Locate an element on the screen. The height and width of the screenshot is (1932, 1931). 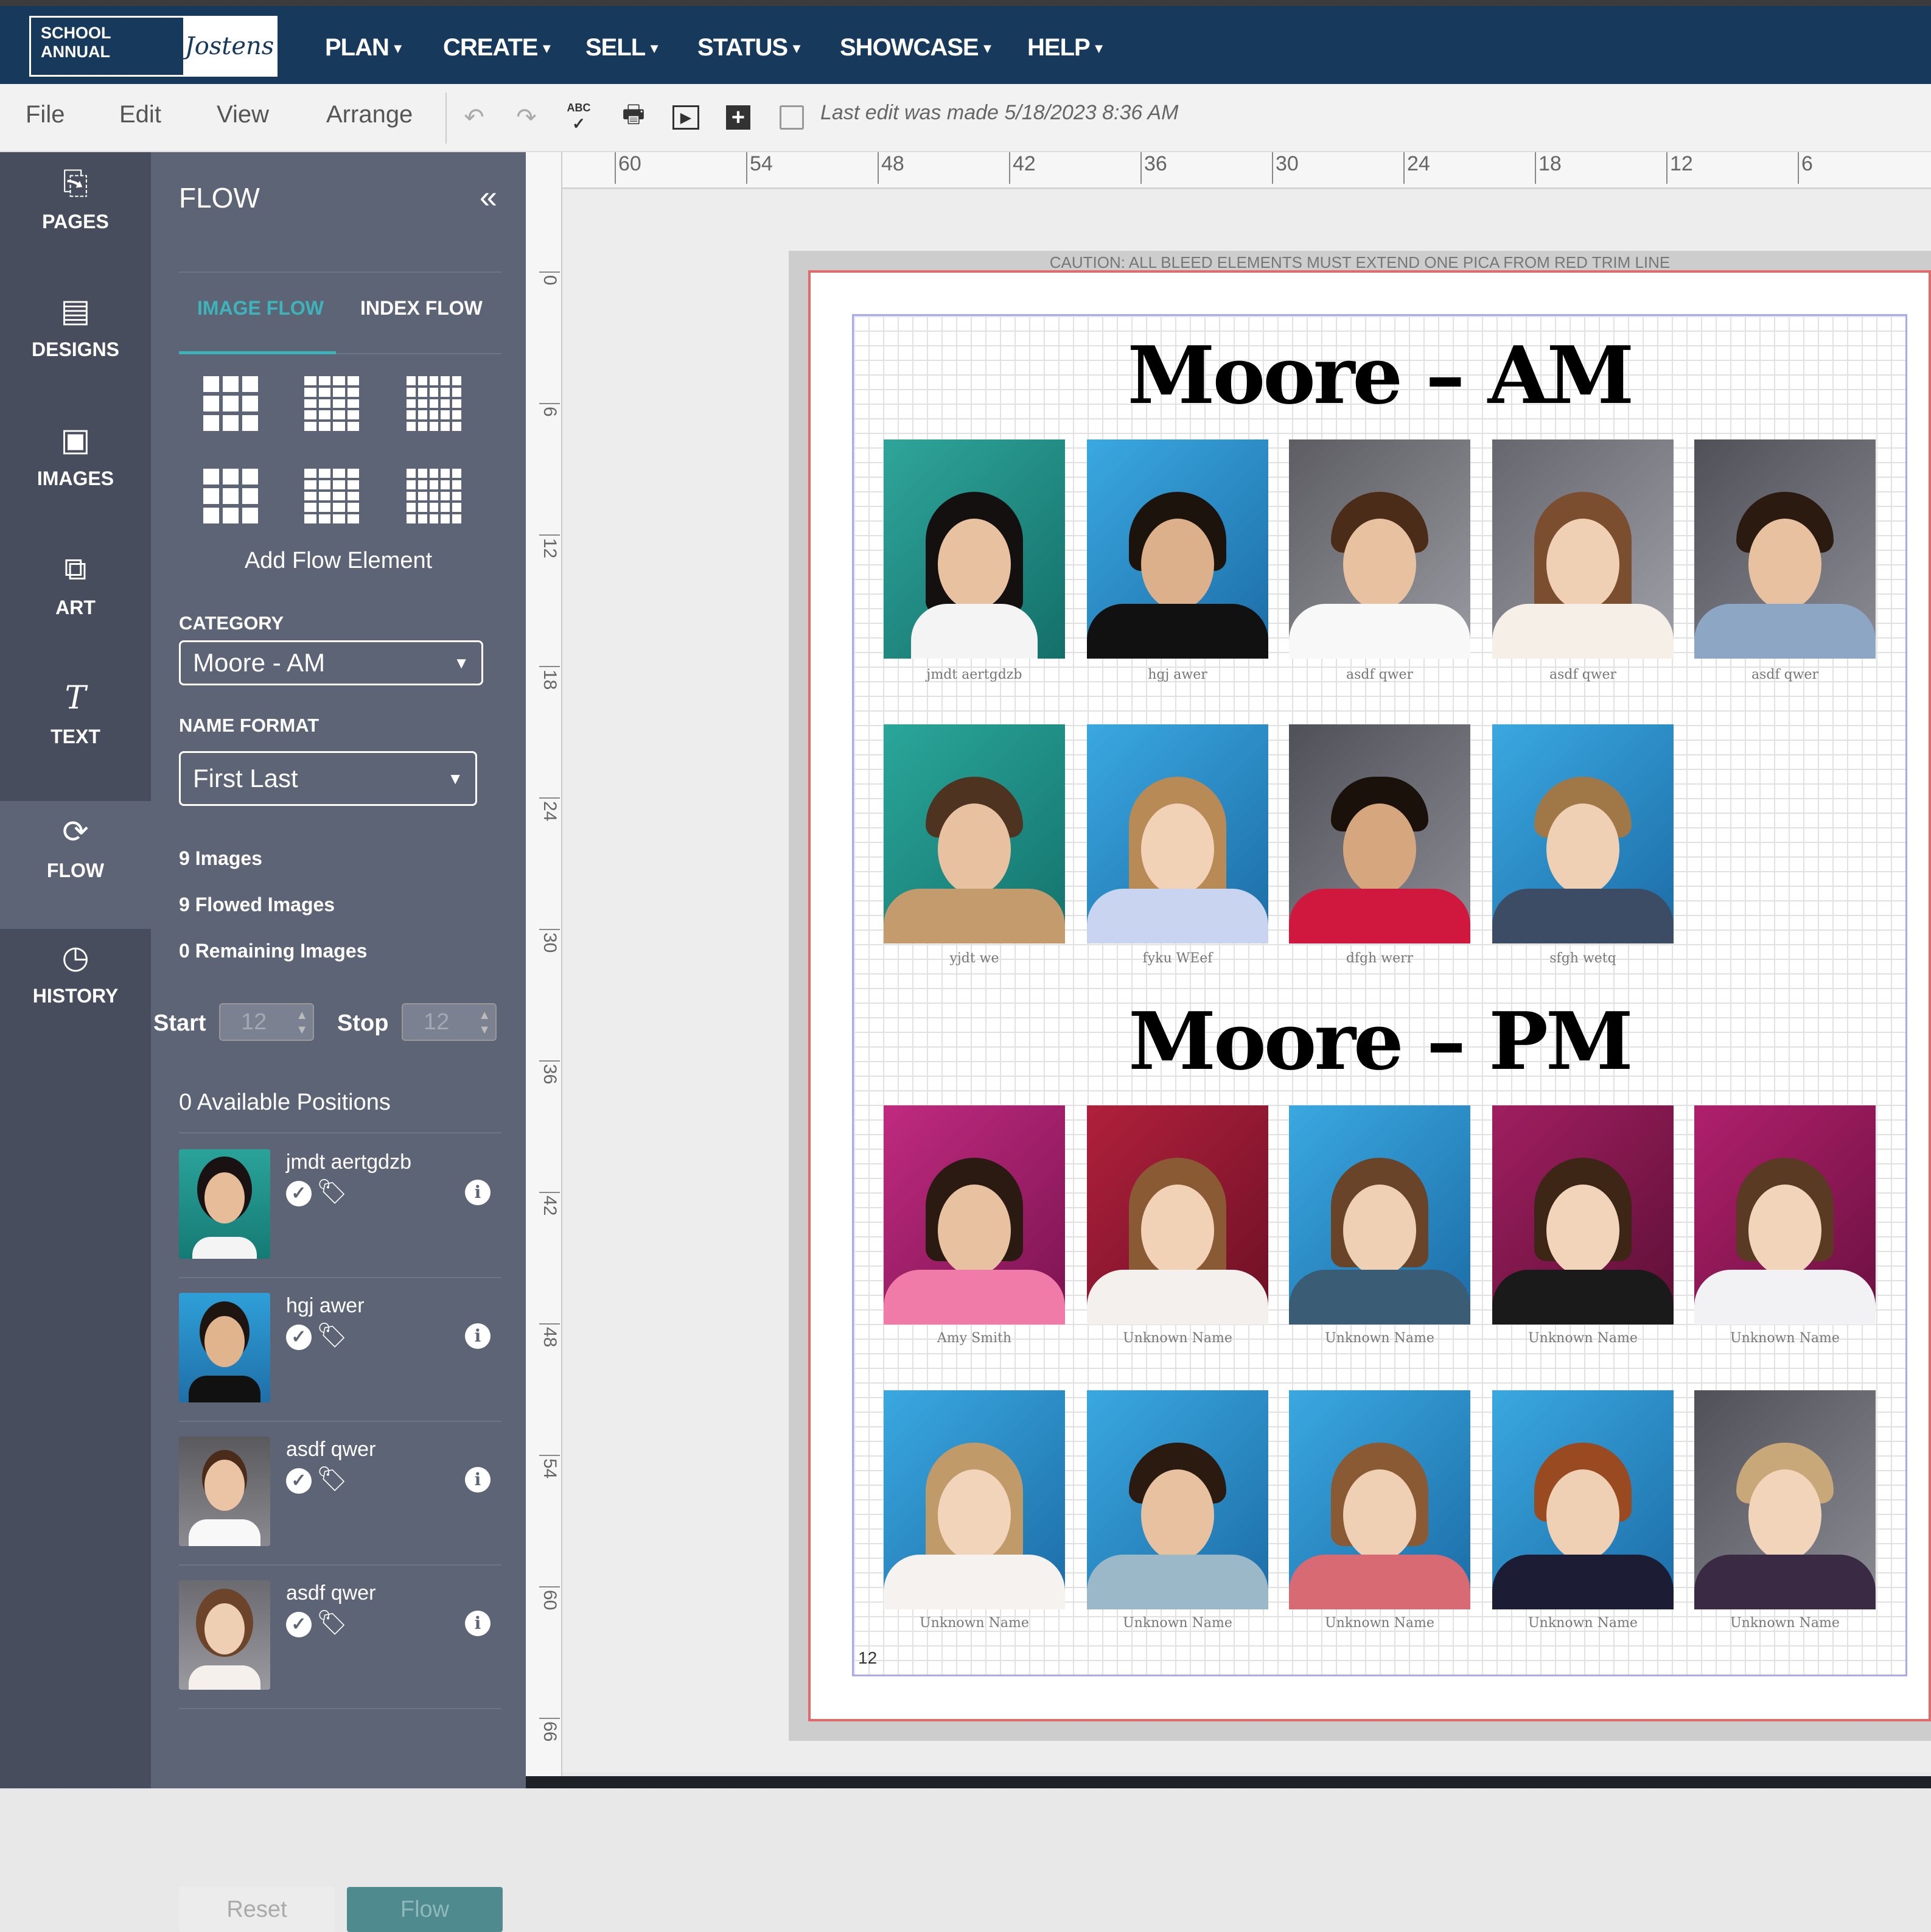
menu-view: View is located at coordinates (243, 115).